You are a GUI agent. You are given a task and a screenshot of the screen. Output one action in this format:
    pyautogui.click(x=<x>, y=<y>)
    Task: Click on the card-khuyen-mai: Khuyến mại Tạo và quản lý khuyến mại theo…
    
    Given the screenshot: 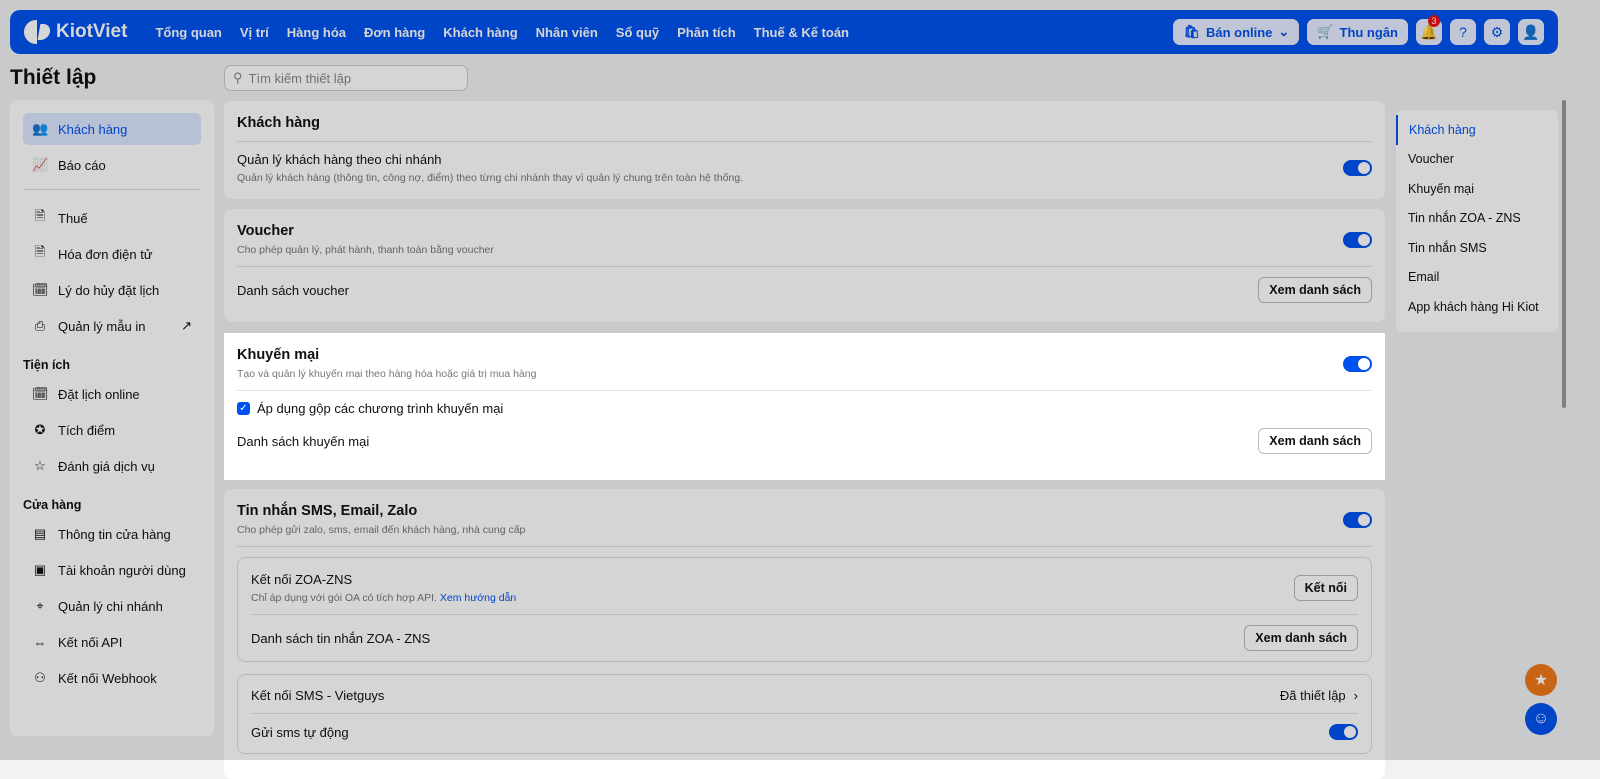 What is the action you would take?
    pyautogui.click(x=804, y=406)
    